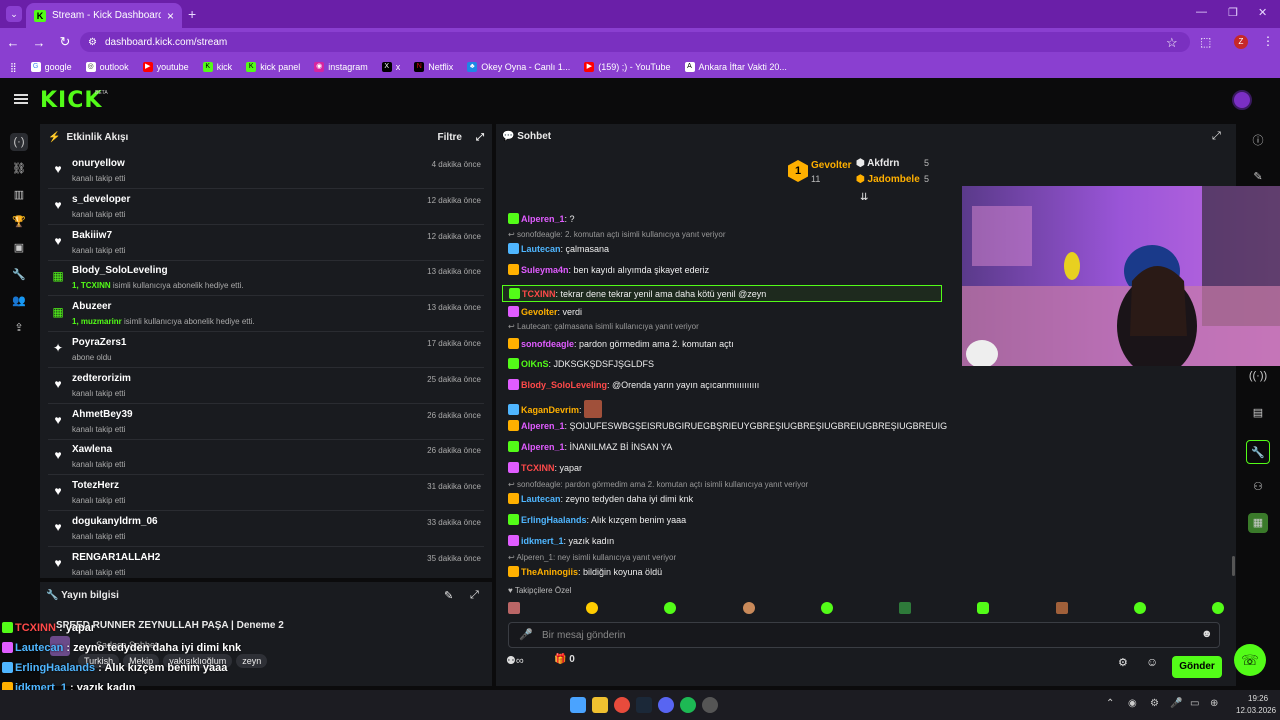 This screenshot has width=1280, height=720. Describe the element at coordinates (51, 67) in the screenshot. I see `bookmark-google: Ggoogle` at that location.